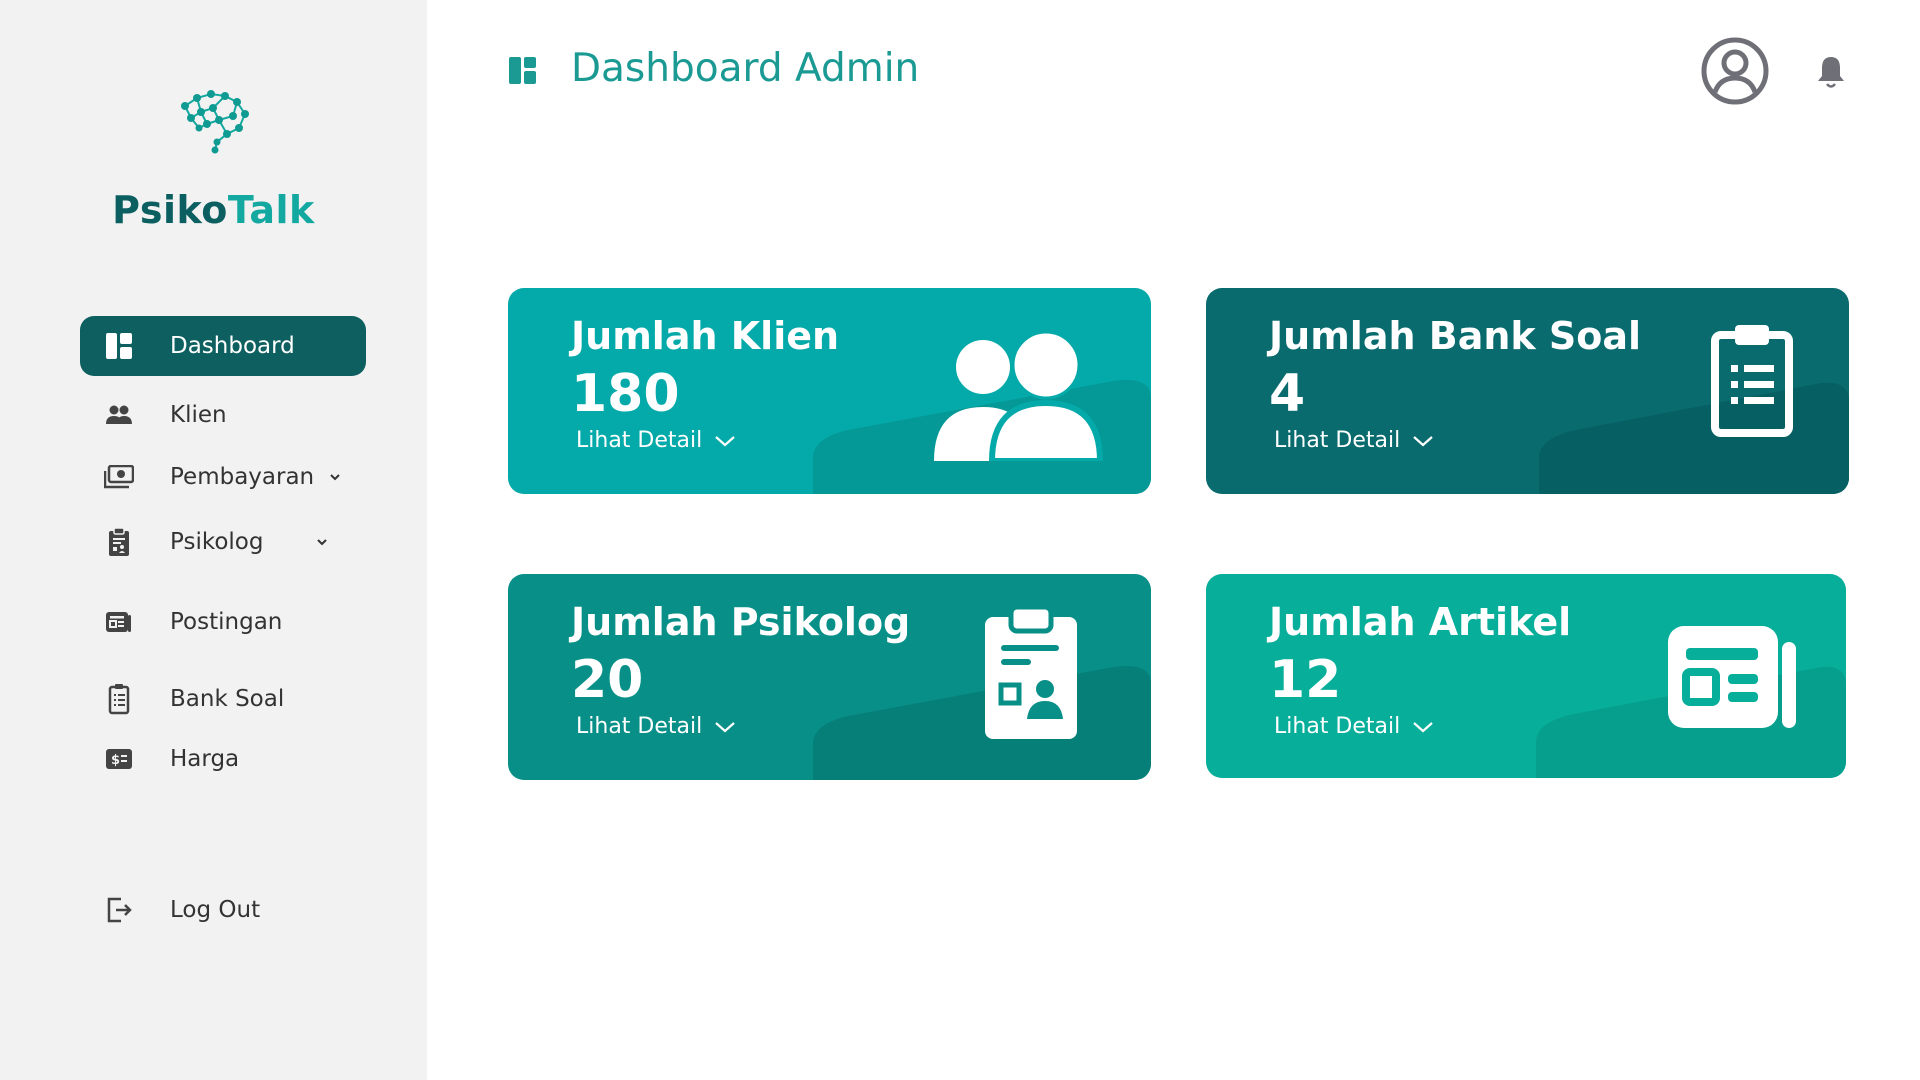 The width and height of the screenshot is (1920, 1080). Describe the element at coordinates (215, 122) in the screenshot. I see `brain-network-logo-icon` at that location.